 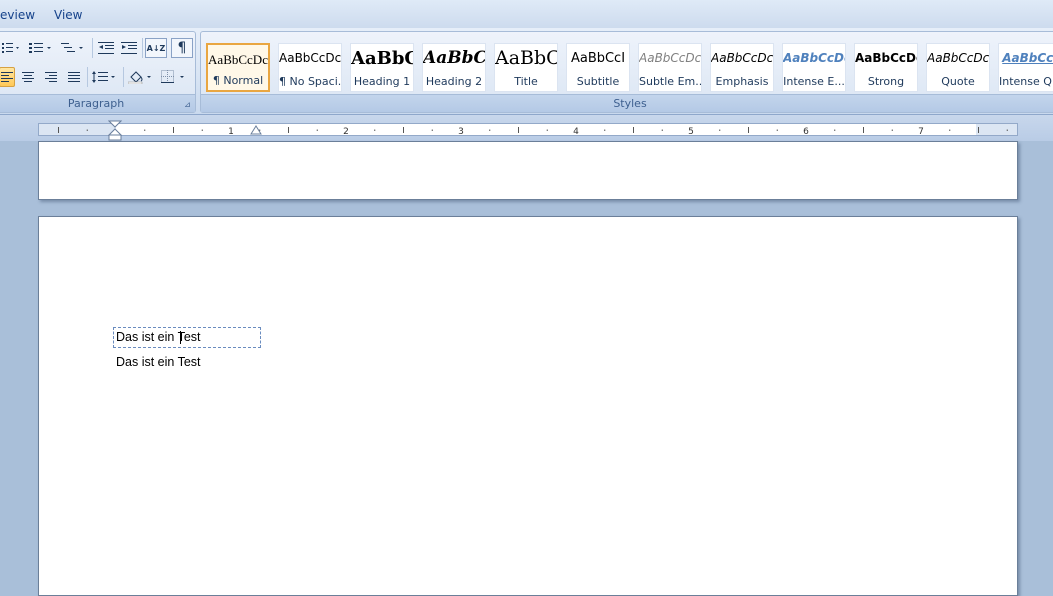 I want to click on ribbon-tab-strip: eview View, so click(x=526, y=14).